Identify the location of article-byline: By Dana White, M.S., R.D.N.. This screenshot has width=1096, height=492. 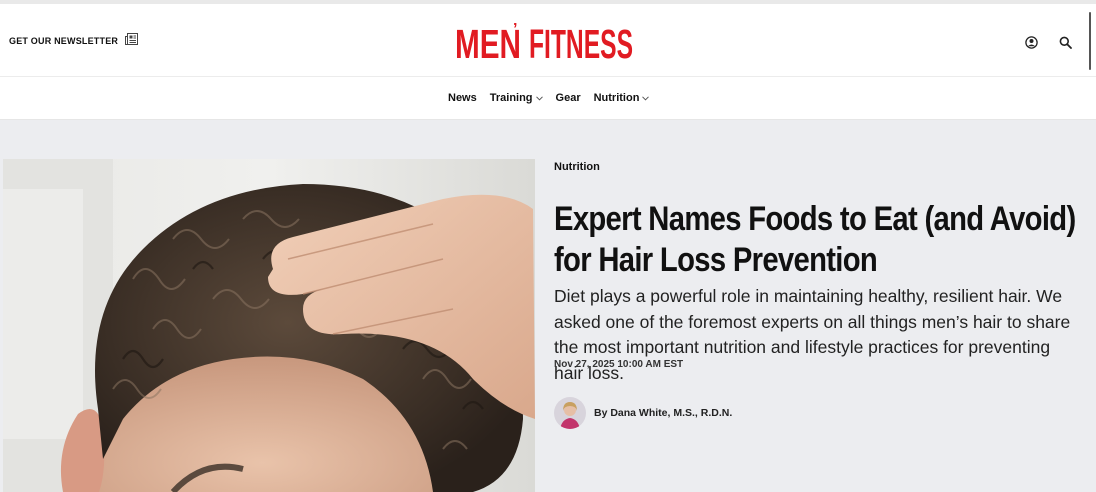
(643, 413).